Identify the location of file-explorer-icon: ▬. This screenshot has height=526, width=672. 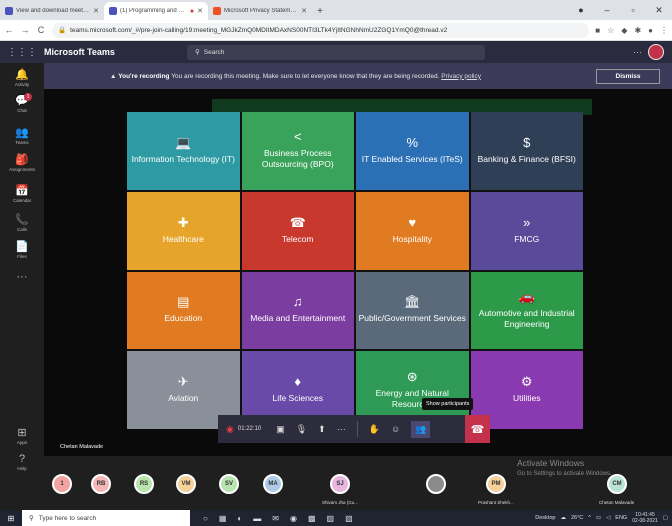
(257, 518).